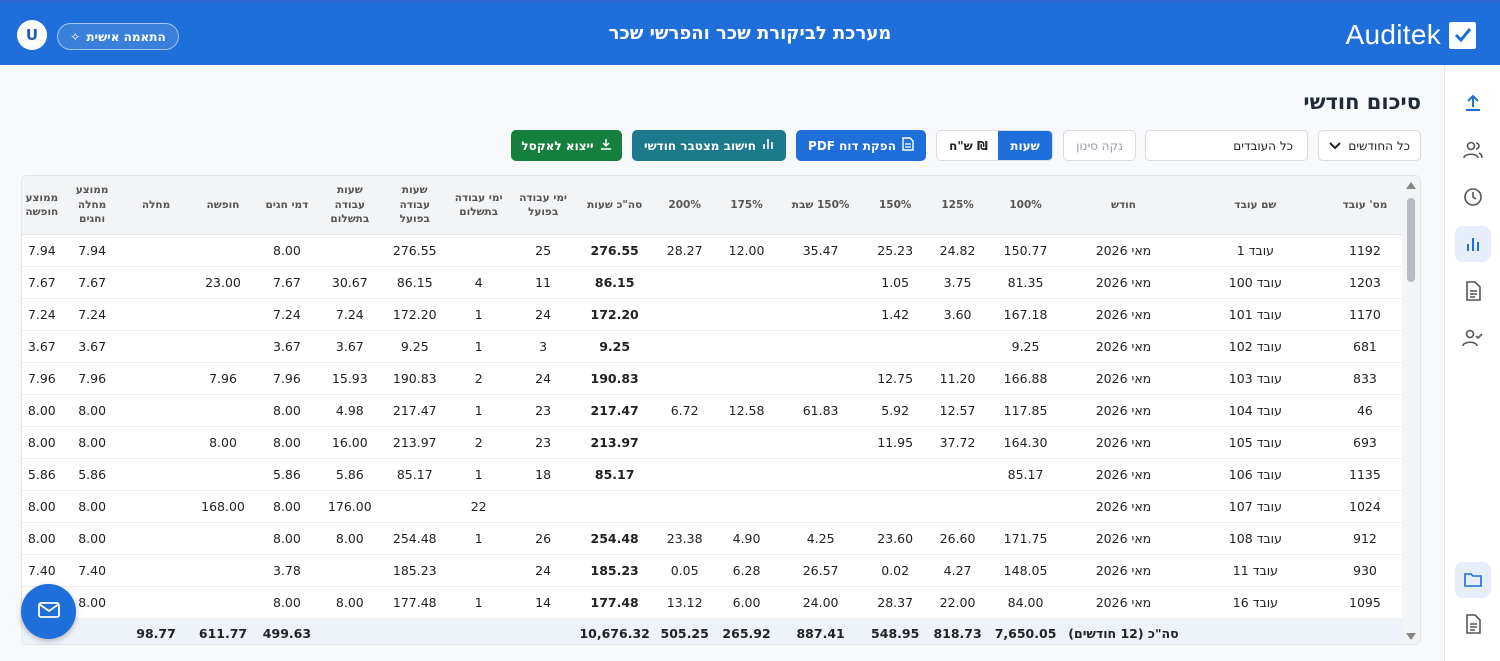 The height and width of the screenshot is (661, 1500). What do you see at coordinates (1473, 150) in the screenshot?
I see `users-icon` at bounding box center [1473, 150].